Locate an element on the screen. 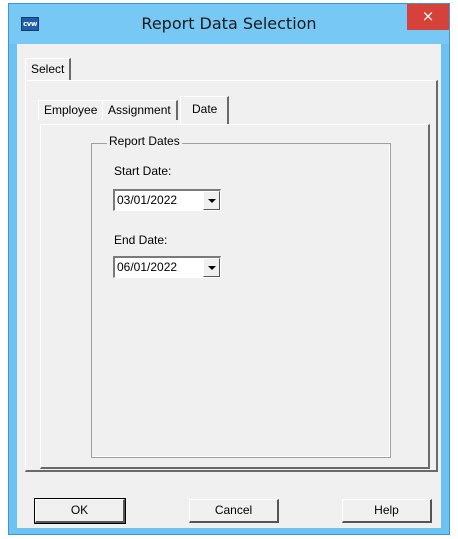 Image resolution: width=458 pixels, height=539 pixels. tab-employee: Employee is located at coordinates (71, 110).